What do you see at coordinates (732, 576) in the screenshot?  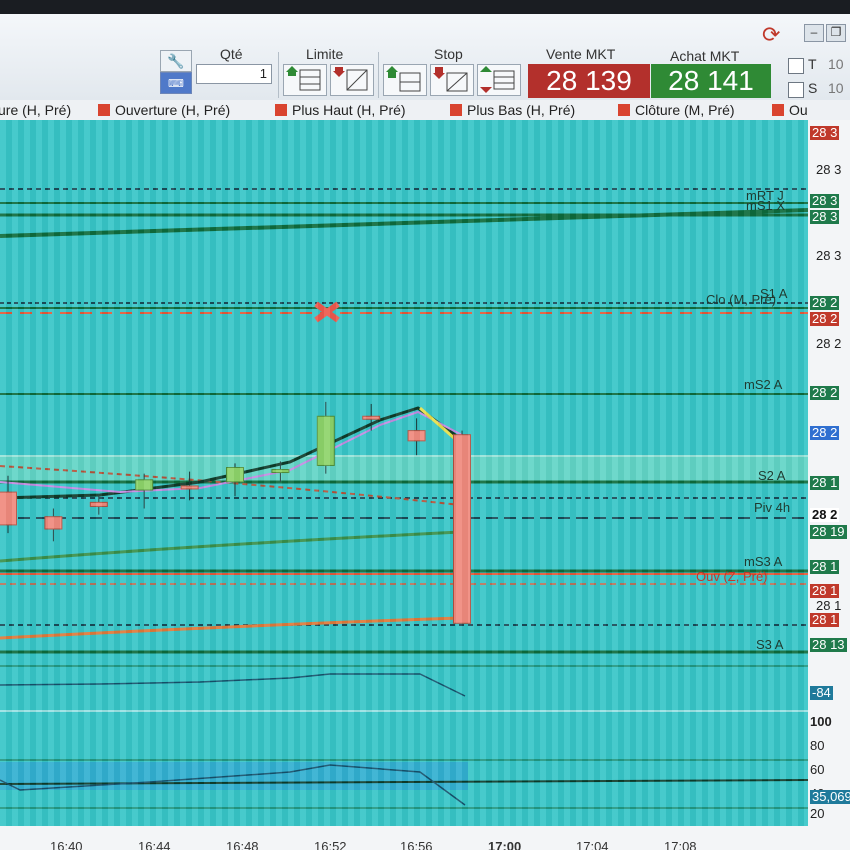 I see `level-label-ma: Ouv (Z, Pré)` at bounding box center [732, 576].